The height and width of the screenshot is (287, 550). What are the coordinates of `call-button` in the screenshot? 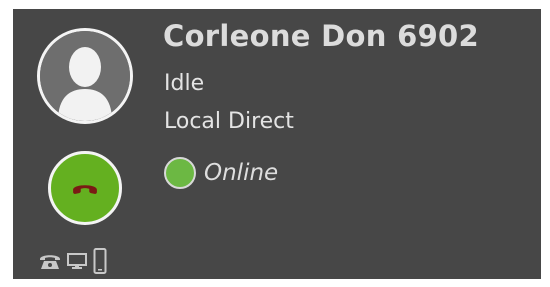 It's located at (85, 188).